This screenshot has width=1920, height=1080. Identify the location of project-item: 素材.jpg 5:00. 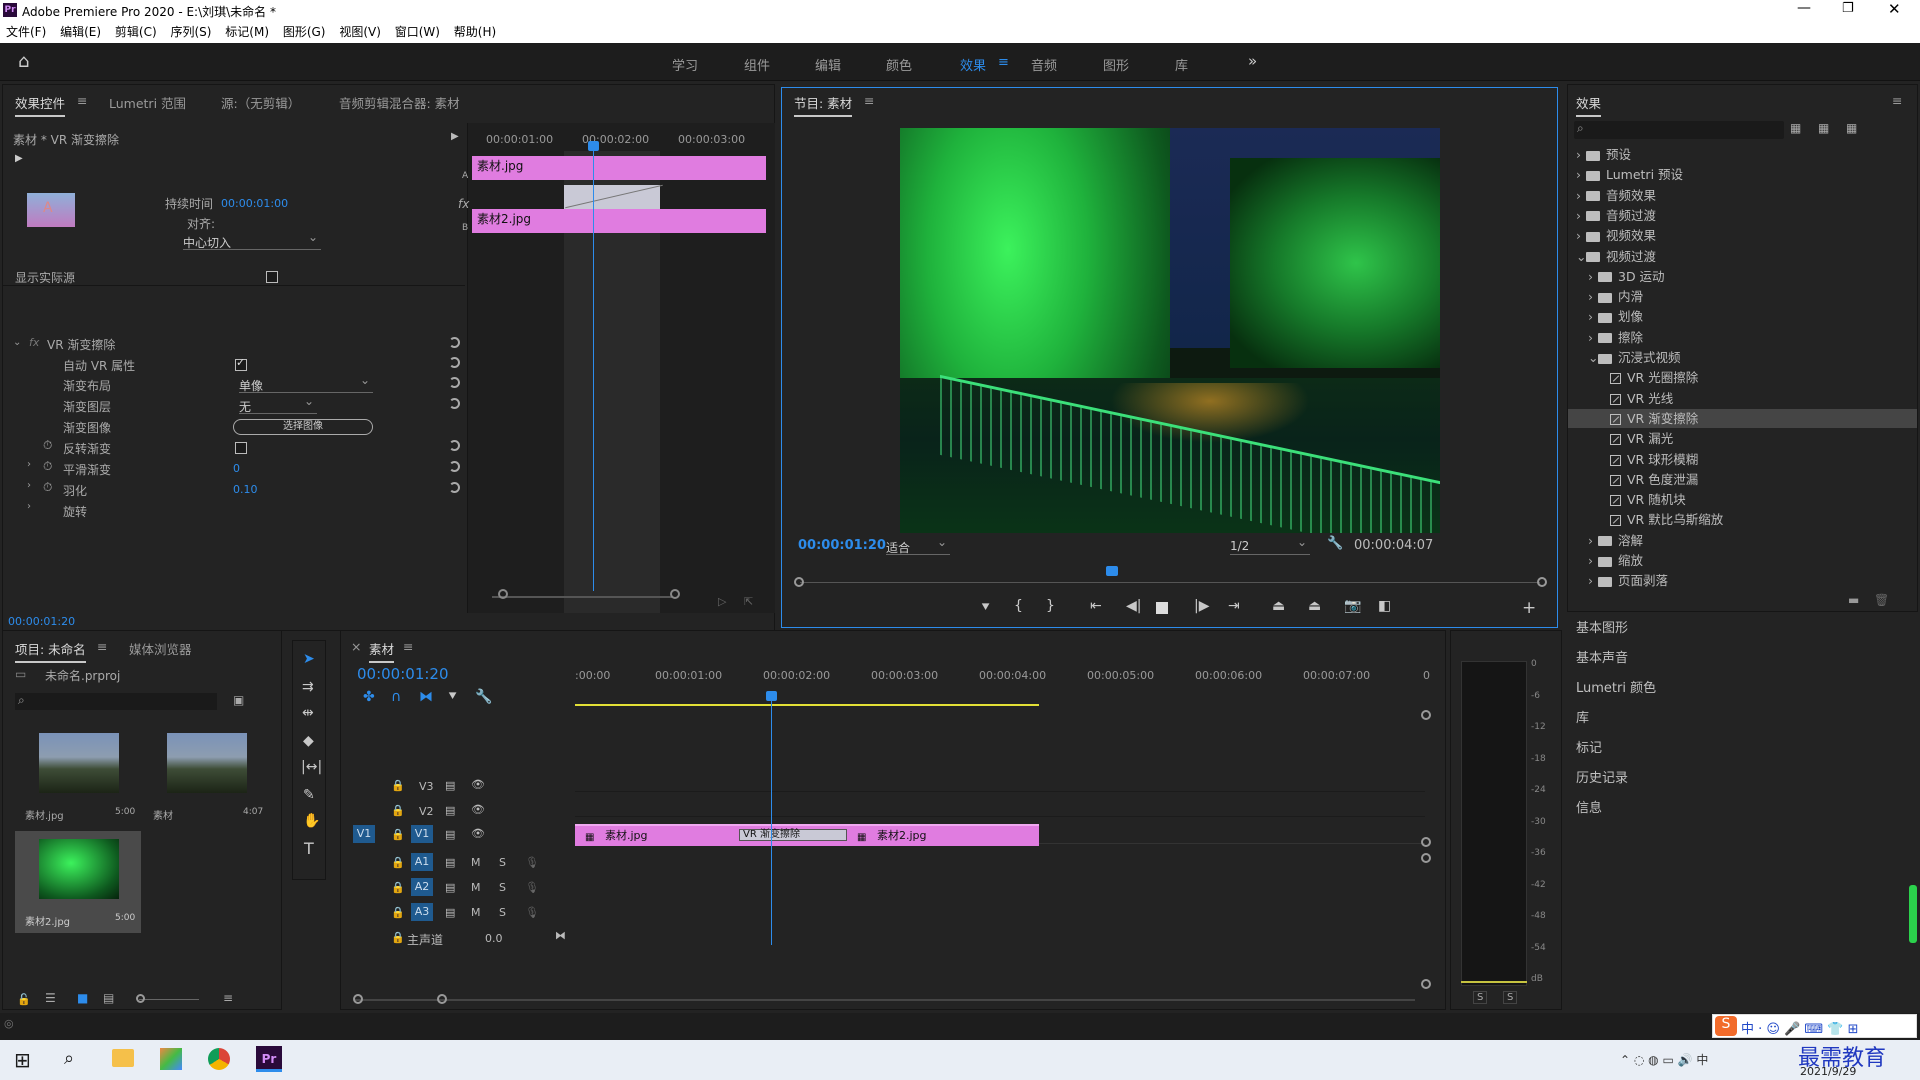
(78, 776).